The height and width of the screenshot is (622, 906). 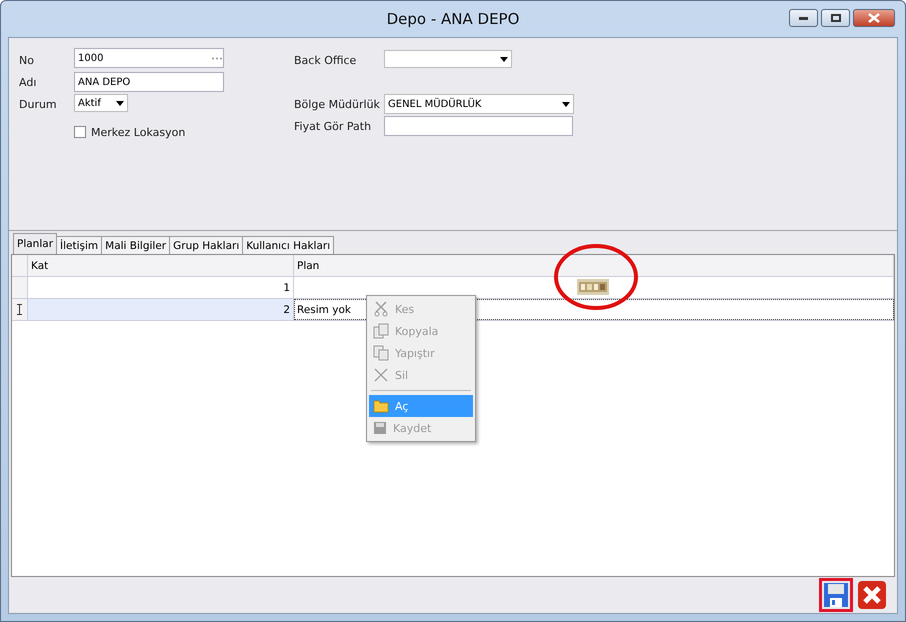 I want to click on main-location-checkbox, so click(x=80, y=132).